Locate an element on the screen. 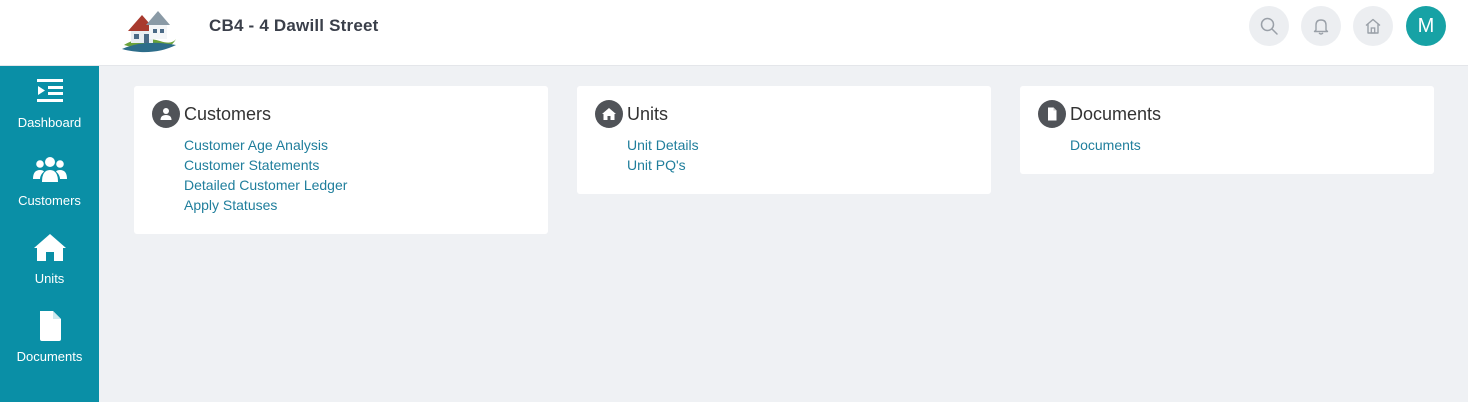 Image resolution: width=1468 pixels, height=402 pixels. users-icon is located at coordinates (49, 169).